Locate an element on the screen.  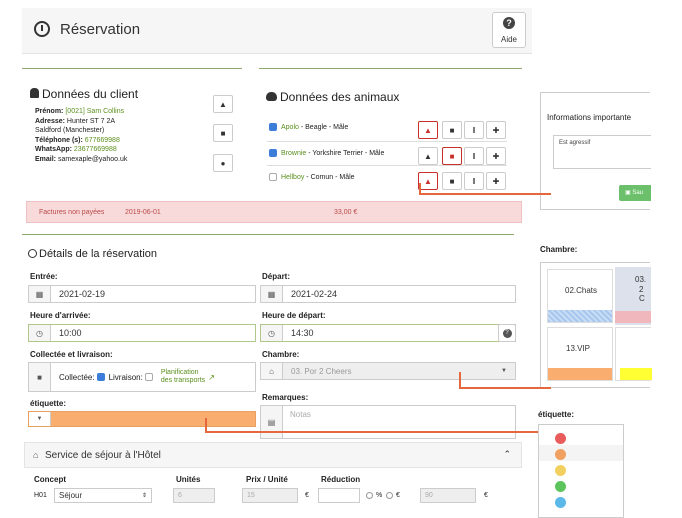
client-warning-button: ▲ is located at coordinates (223, 104).